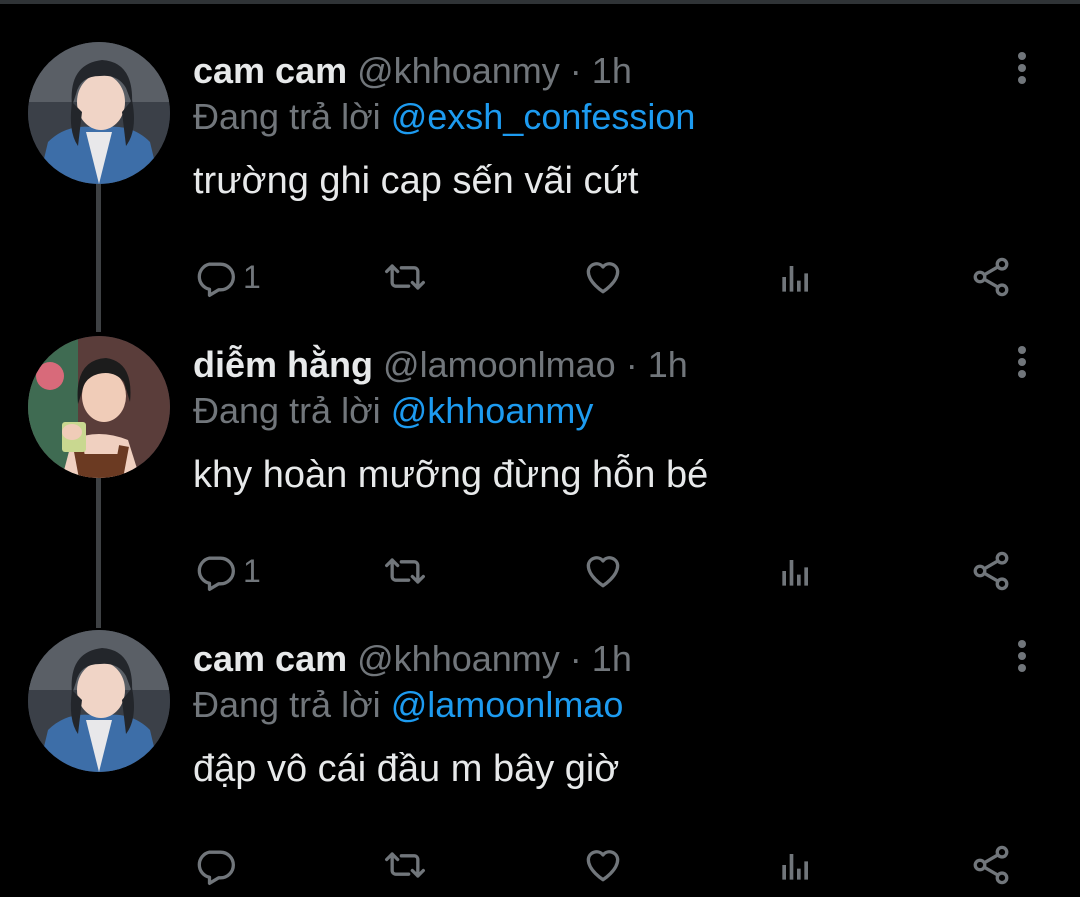 The image size is (1080, 897). I want to click on display-name: diễm hằng, so click(283, 364).